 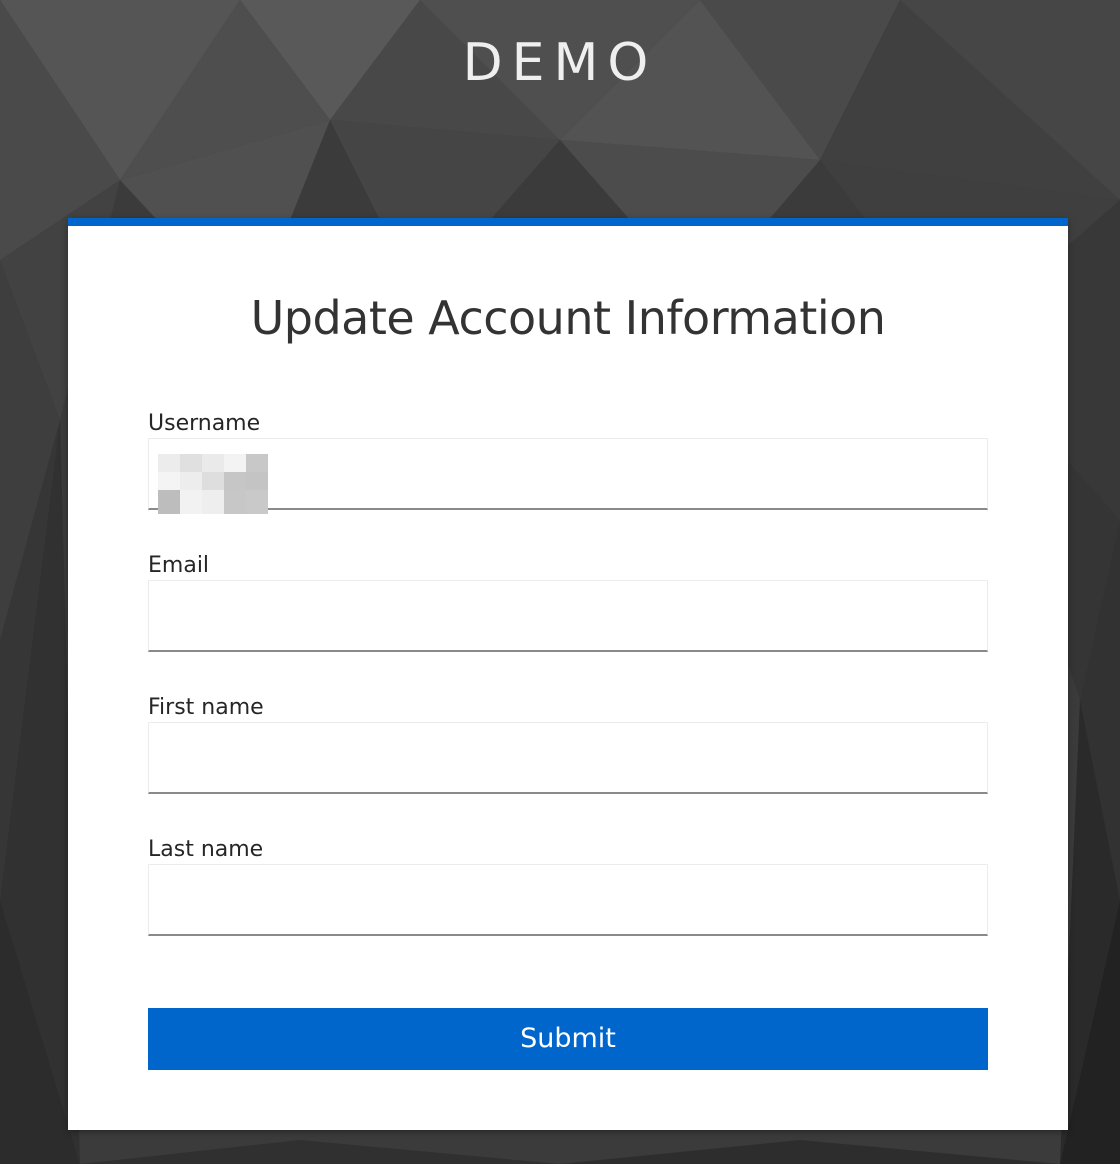 What do you see at coordinates (560, 63) in the screenshot?
I see `brand-title: DEMO` at bounding box center [560, 63].